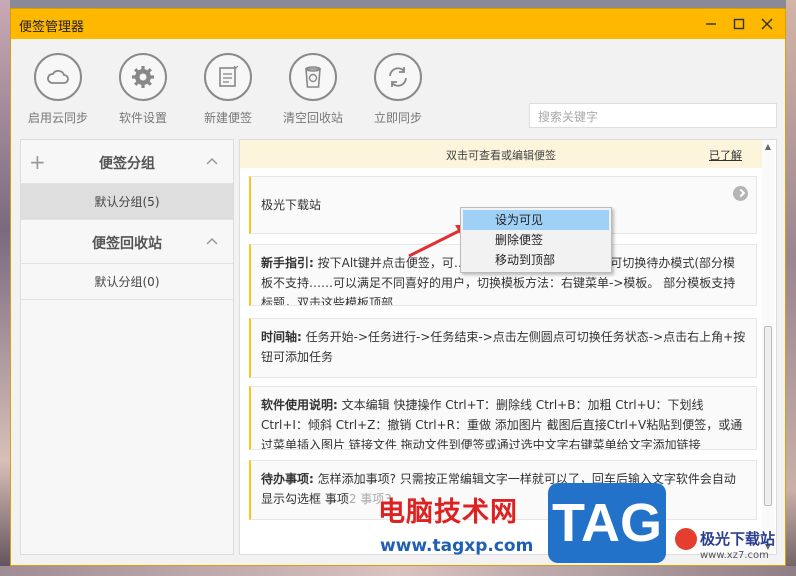  What do you see at coordinates (653, 115) in the screenshot?
I see `search-input: 搜索关键字` at bounding box center [653, 115].